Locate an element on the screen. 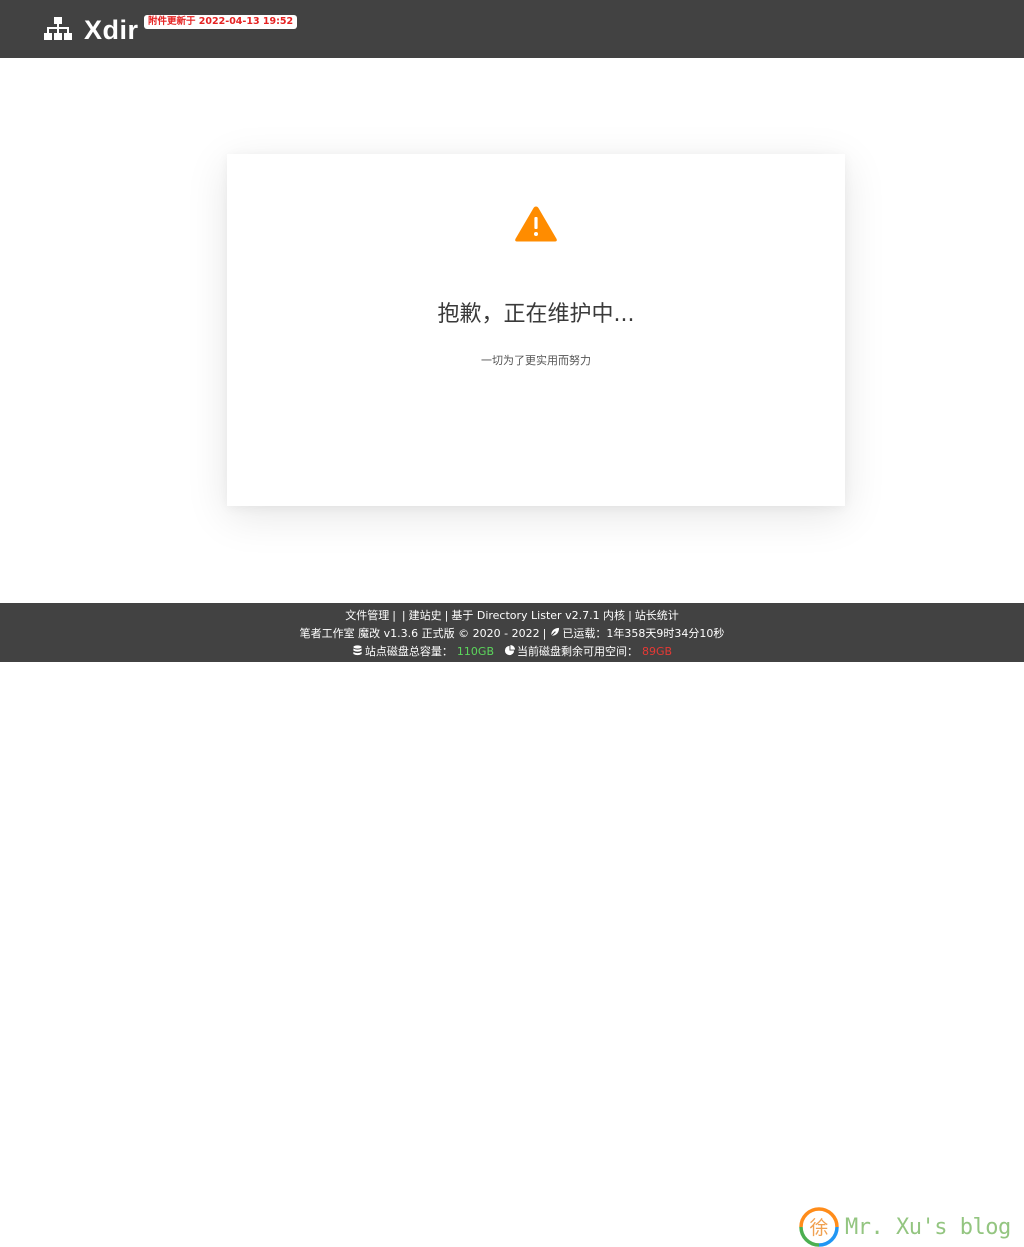 The image size is (1024, 1247). footer-disk-line: 站点磁盘总容量： 110GB 当前磁盘剩余可用空间： 89GB is located at coordinates (512, 652).